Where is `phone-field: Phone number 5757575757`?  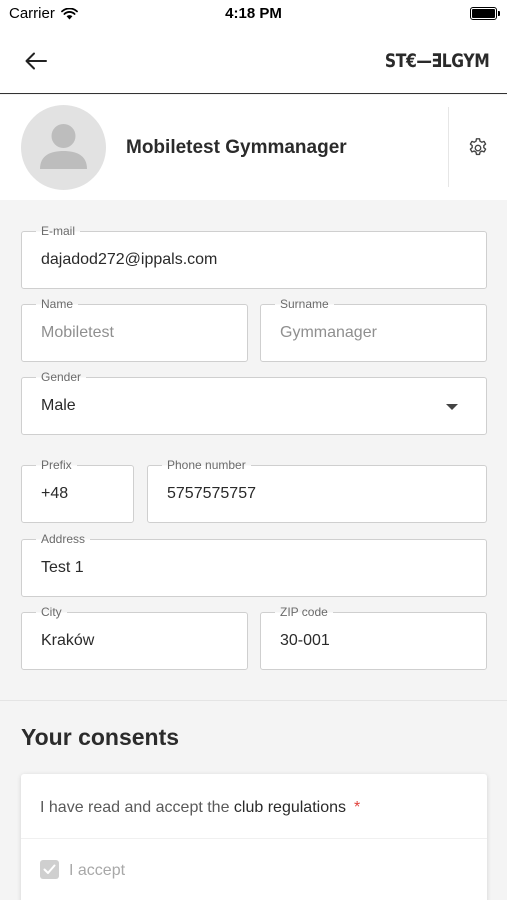
phone-field: Phone number 5757575757 is located at coordinates (317, 490).